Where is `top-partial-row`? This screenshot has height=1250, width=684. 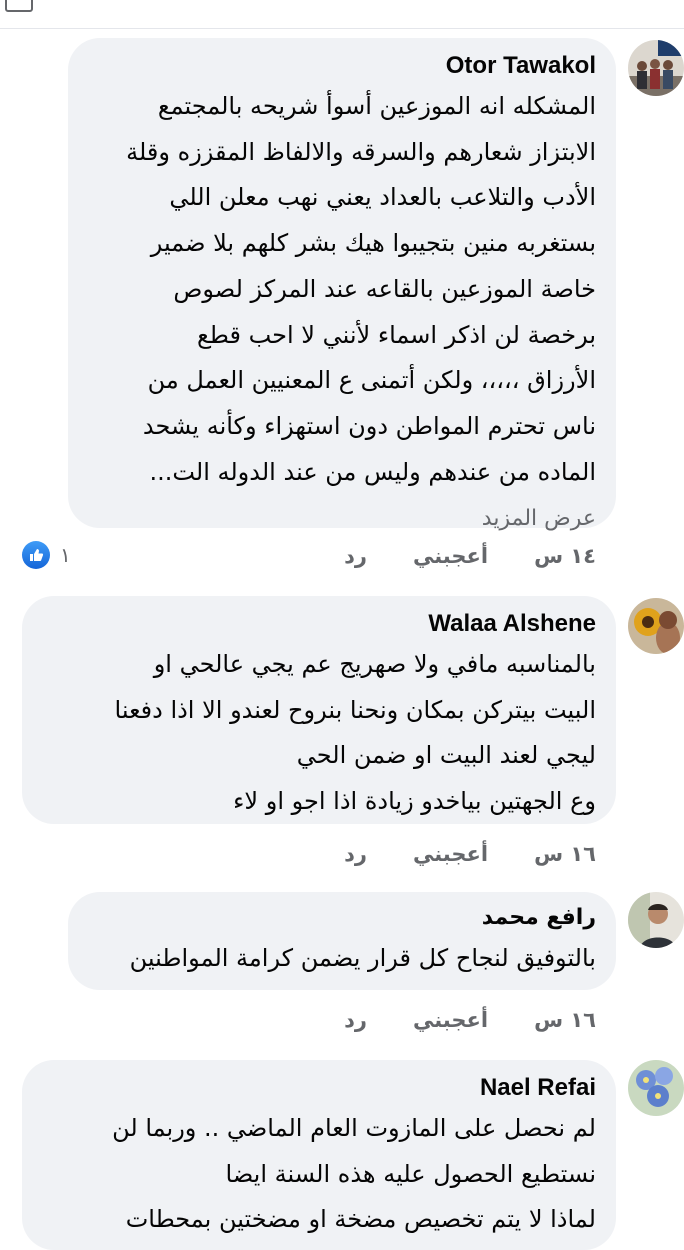 top-partial-row is located at coordinates (342, 14).